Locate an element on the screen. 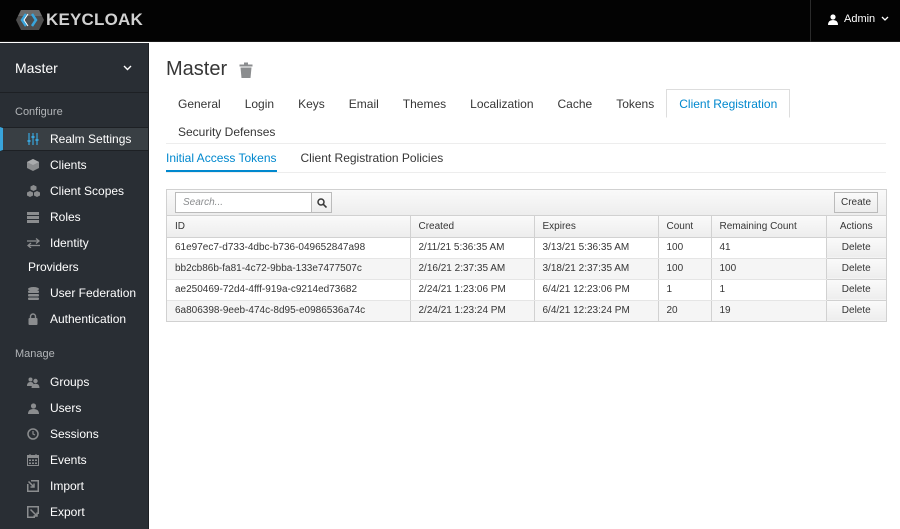 The image size is (900, 529). tab-login: Login is located at coordinates (259, 104).